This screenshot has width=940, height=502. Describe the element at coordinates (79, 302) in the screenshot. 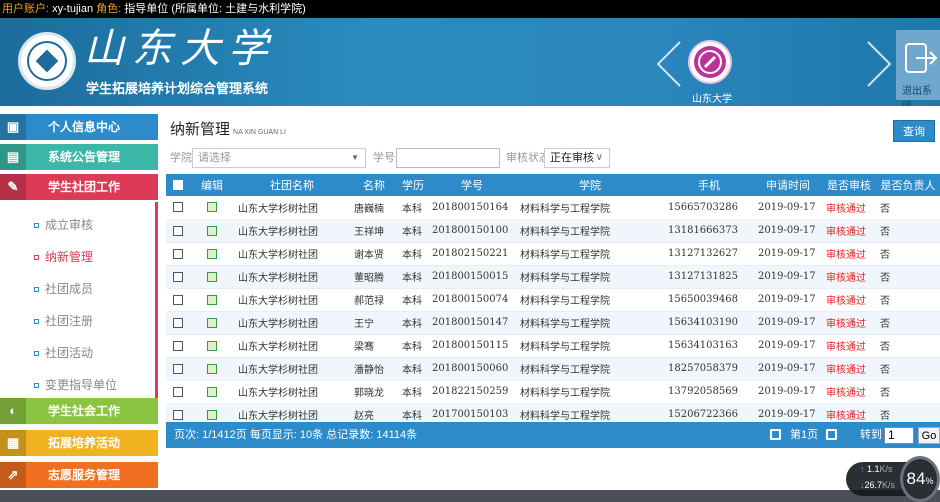

I see `clubs-submenu: 成立审核 纳新管理 社团成员 社团注册 社团活动 变更指导单位` at that location.